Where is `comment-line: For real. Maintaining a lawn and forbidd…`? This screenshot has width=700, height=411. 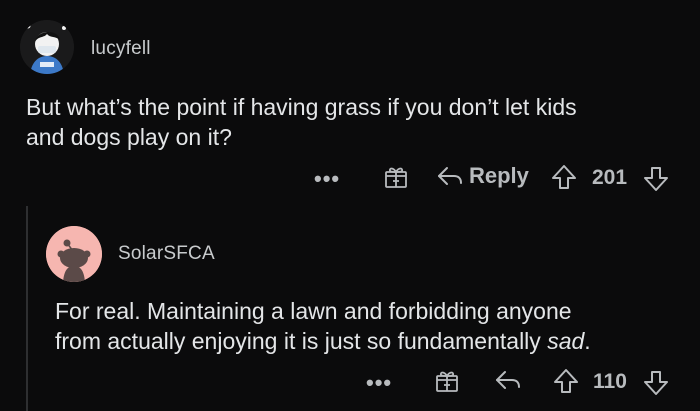 comment-line: For real. Maintaining a lawn and forbidd… is located at coordinates (313, 311).